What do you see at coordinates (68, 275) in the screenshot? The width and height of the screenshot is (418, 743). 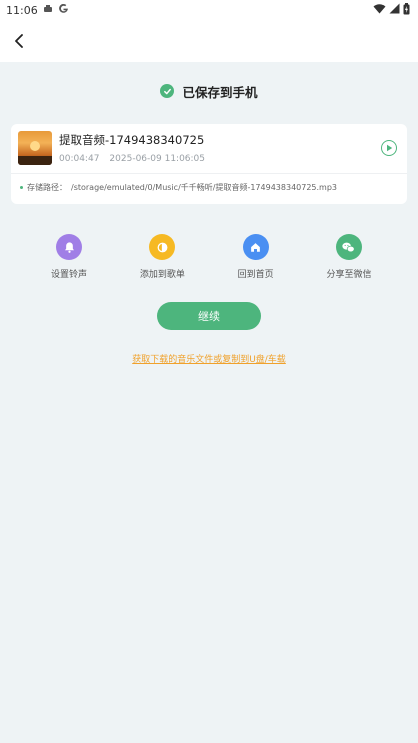 I see `action-label: 设置铃声` at bounding box center [68, 275].